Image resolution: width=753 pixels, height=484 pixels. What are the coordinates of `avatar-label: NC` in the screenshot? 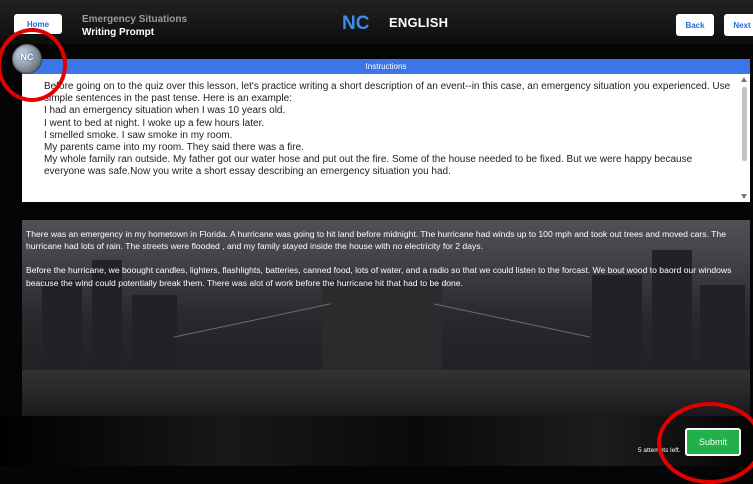 It's located at (27, 57).